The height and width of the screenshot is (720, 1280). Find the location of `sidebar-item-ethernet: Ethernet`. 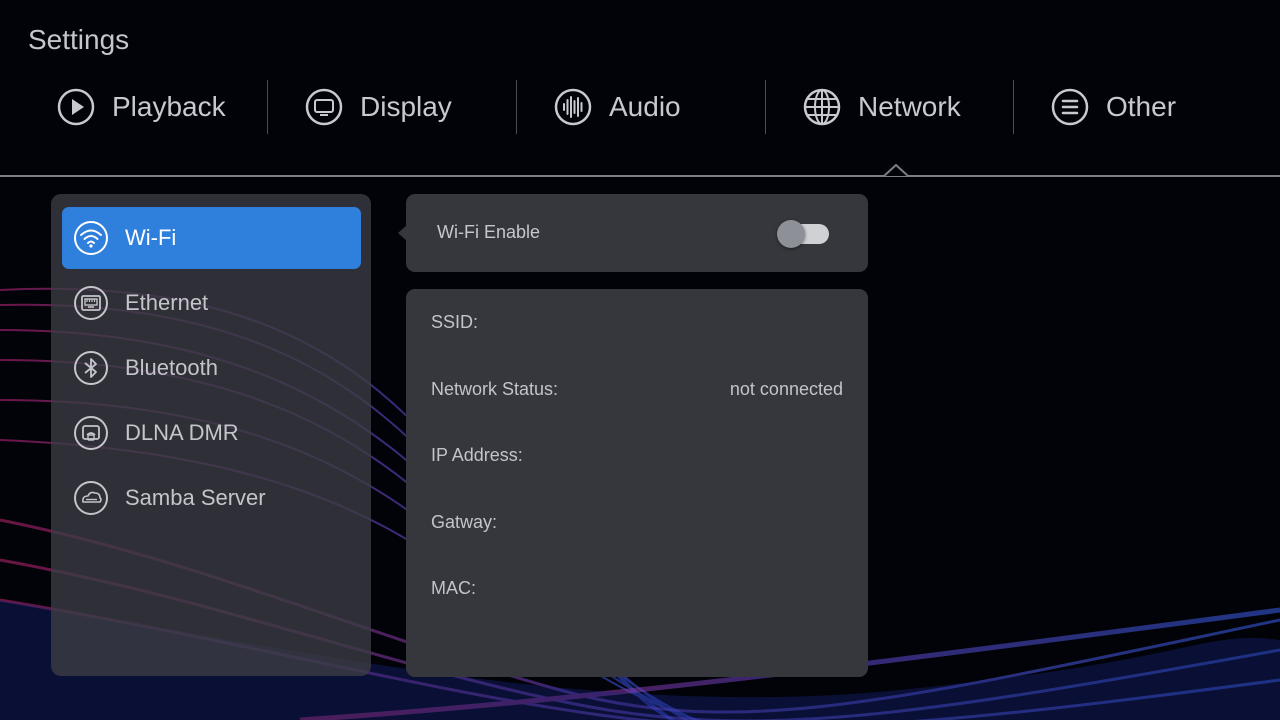

sidebar-item-ethernet: Ethernet is located at coordinates (211, 303).